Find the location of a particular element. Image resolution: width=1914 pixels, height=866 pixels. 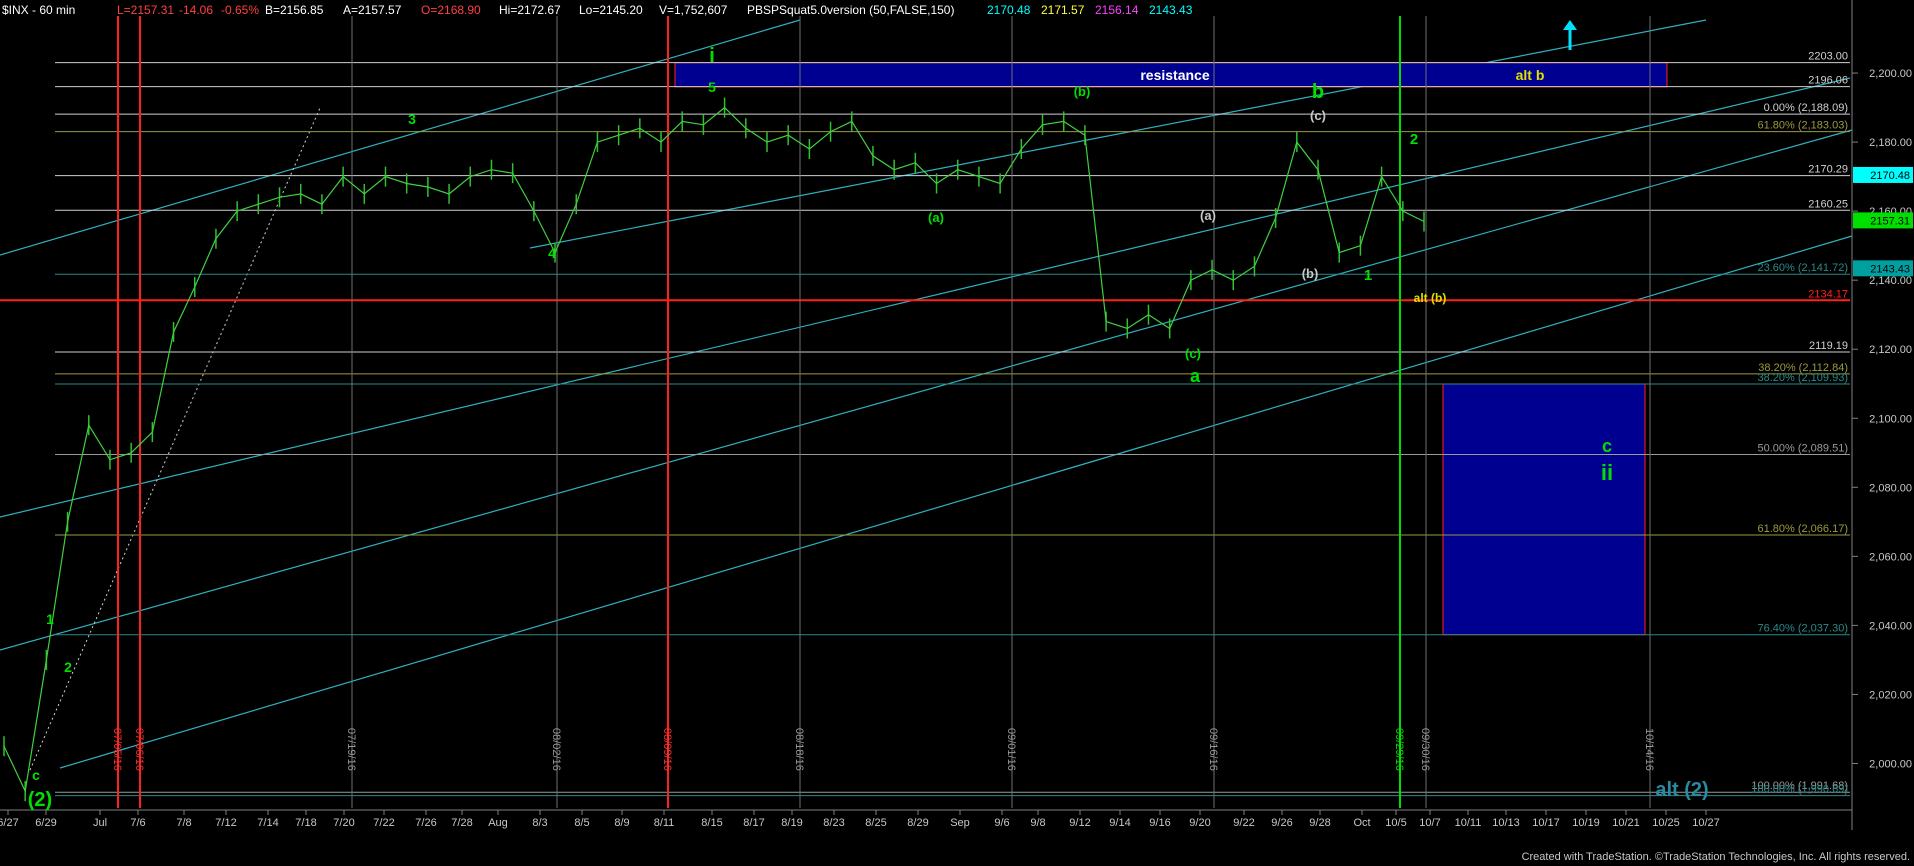

level-label: 23.60% (2,141.72) is located at coordinates (1802, 268).